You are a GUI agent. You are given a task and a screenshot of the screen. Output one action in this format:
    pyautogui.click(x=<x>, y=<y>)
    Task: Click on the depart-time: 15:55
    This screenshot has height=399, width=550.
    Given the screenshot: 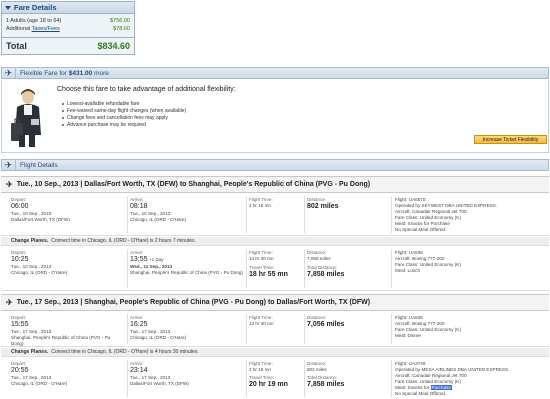 What is the action you would take?
    pyautogui.click(x=20, y=324)
    